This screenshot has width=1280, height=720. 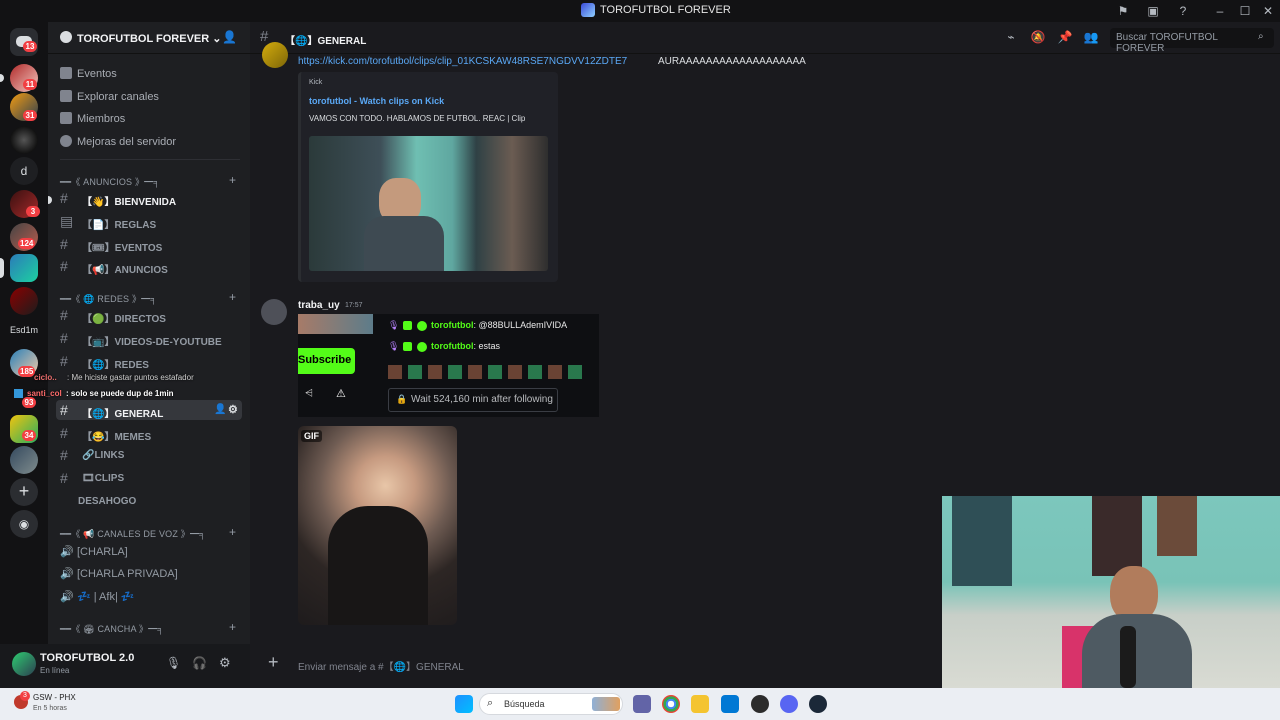 I want to click on embed-title: torofutbol - Watch clips on Kick, so click(x=376, y=101).